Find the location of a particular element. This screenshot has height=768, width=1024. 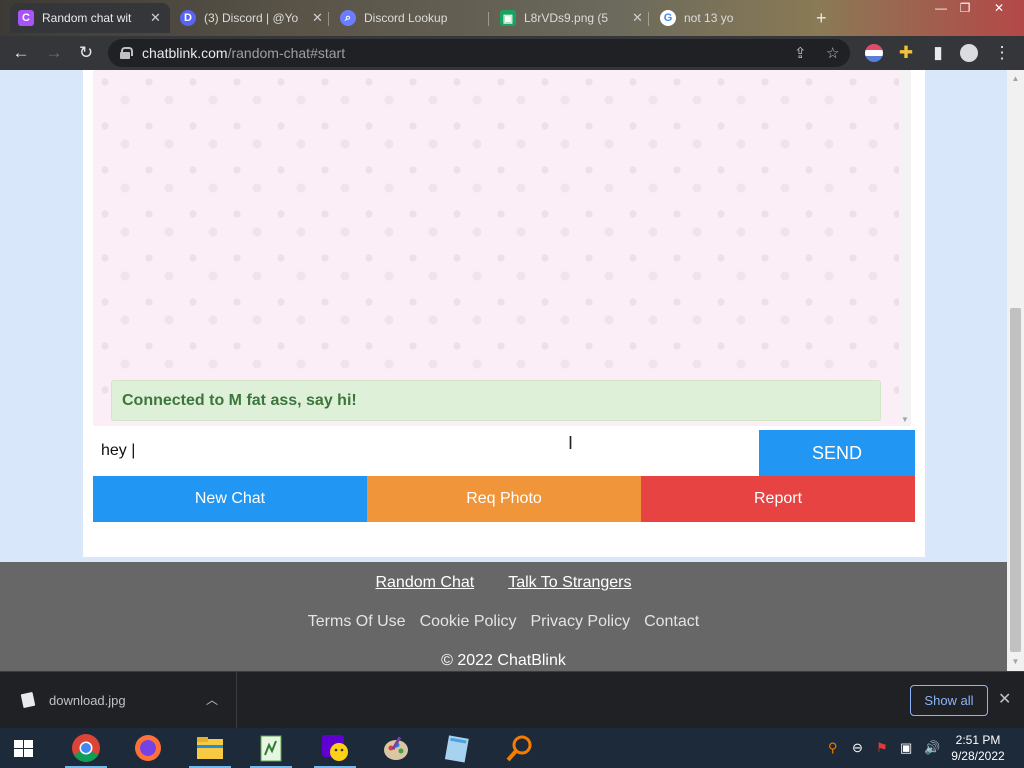

reload-icon: ↻ is located at coordinates (86, 53).